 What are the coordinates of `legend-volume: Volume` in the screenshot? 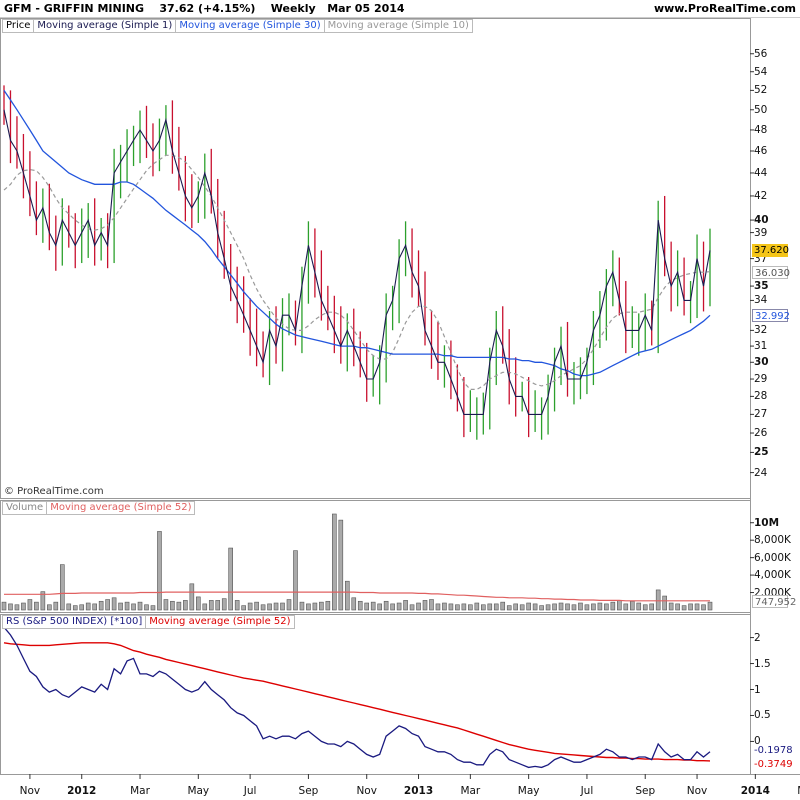 It's located at (25, 508).